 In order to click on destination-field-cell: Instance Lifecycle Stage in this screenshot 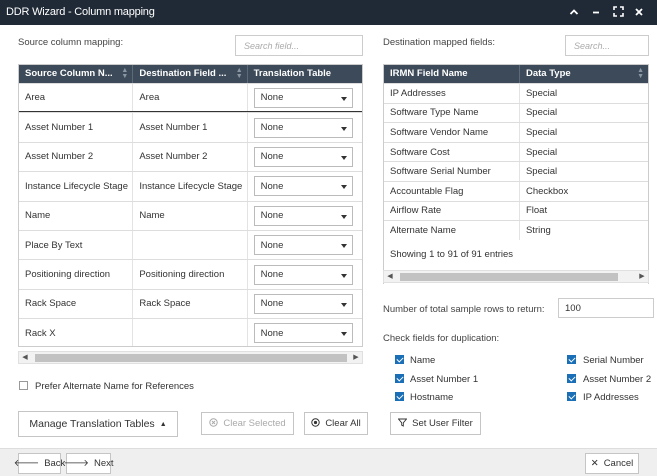, I will do `click(190, 186)`.